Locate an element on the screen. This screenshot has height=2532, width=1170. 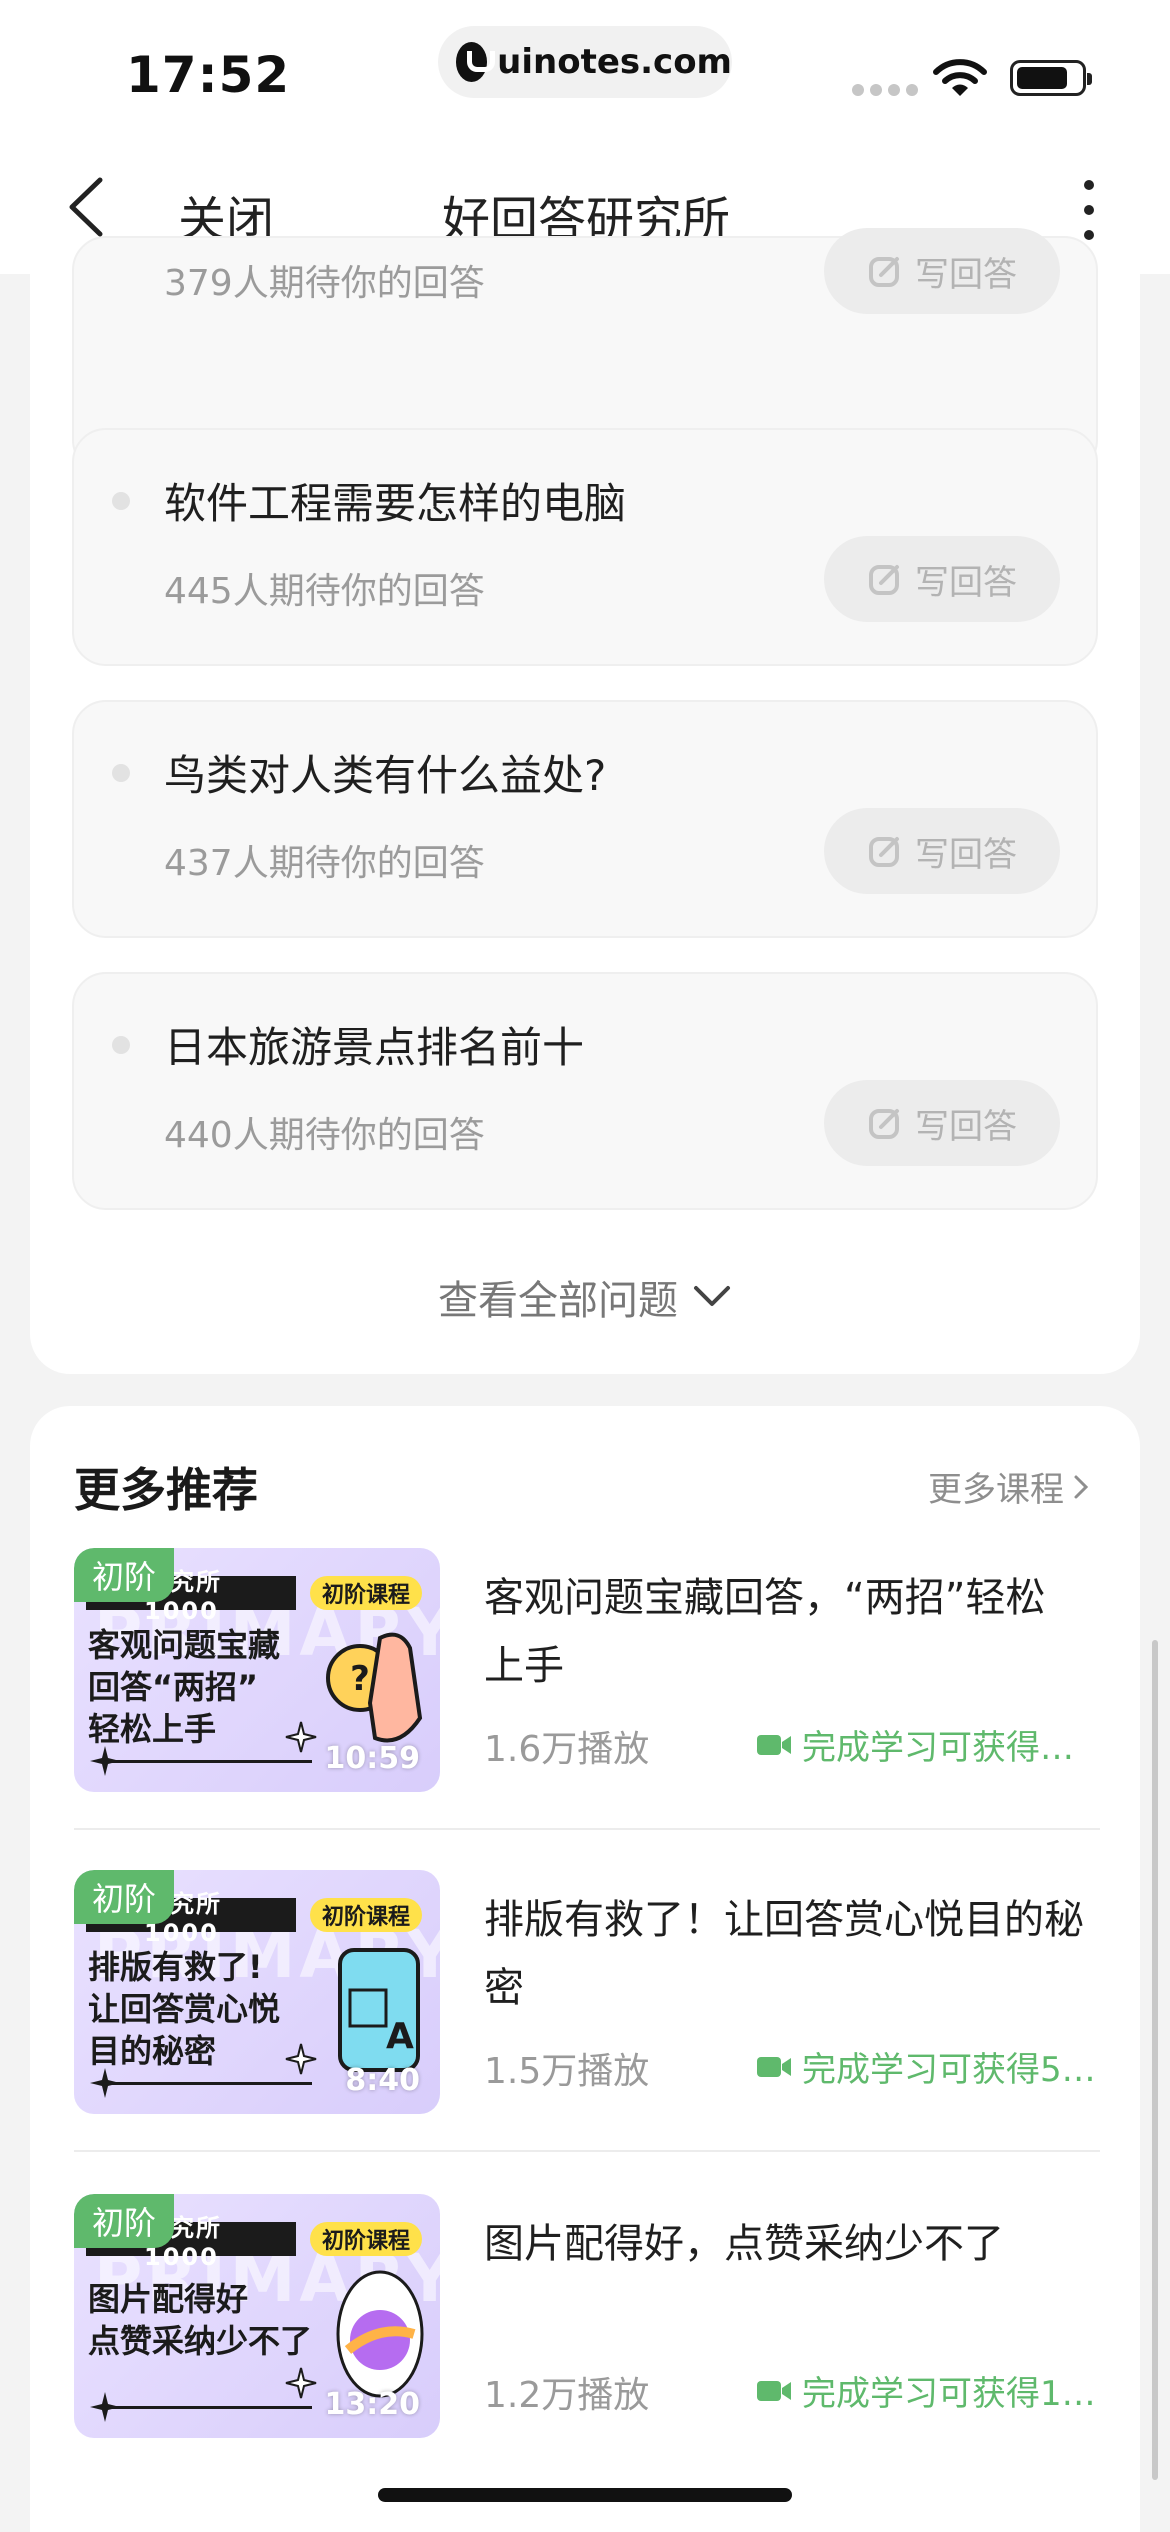
question-title: 软件工程需要怎样的电脑 is located at coordinates (395, 500).